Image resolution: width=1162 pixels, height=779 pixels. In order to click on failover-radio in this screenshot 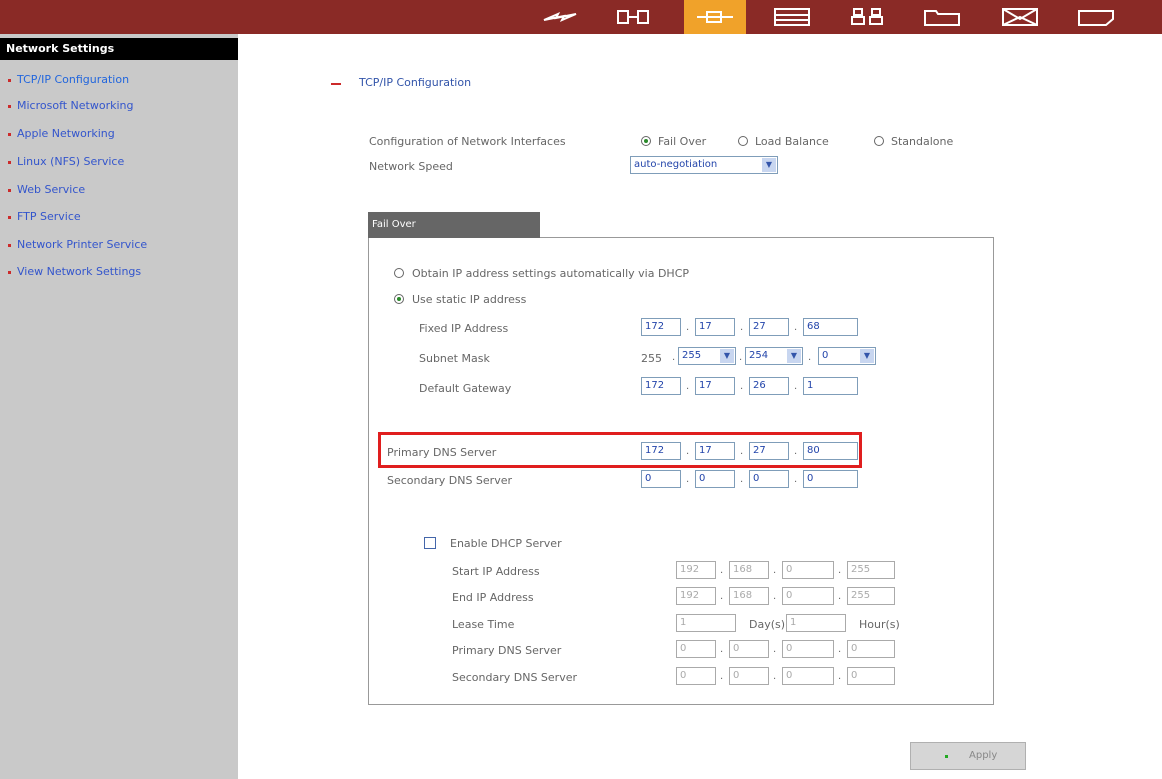, I will do `click(646, 141)`.